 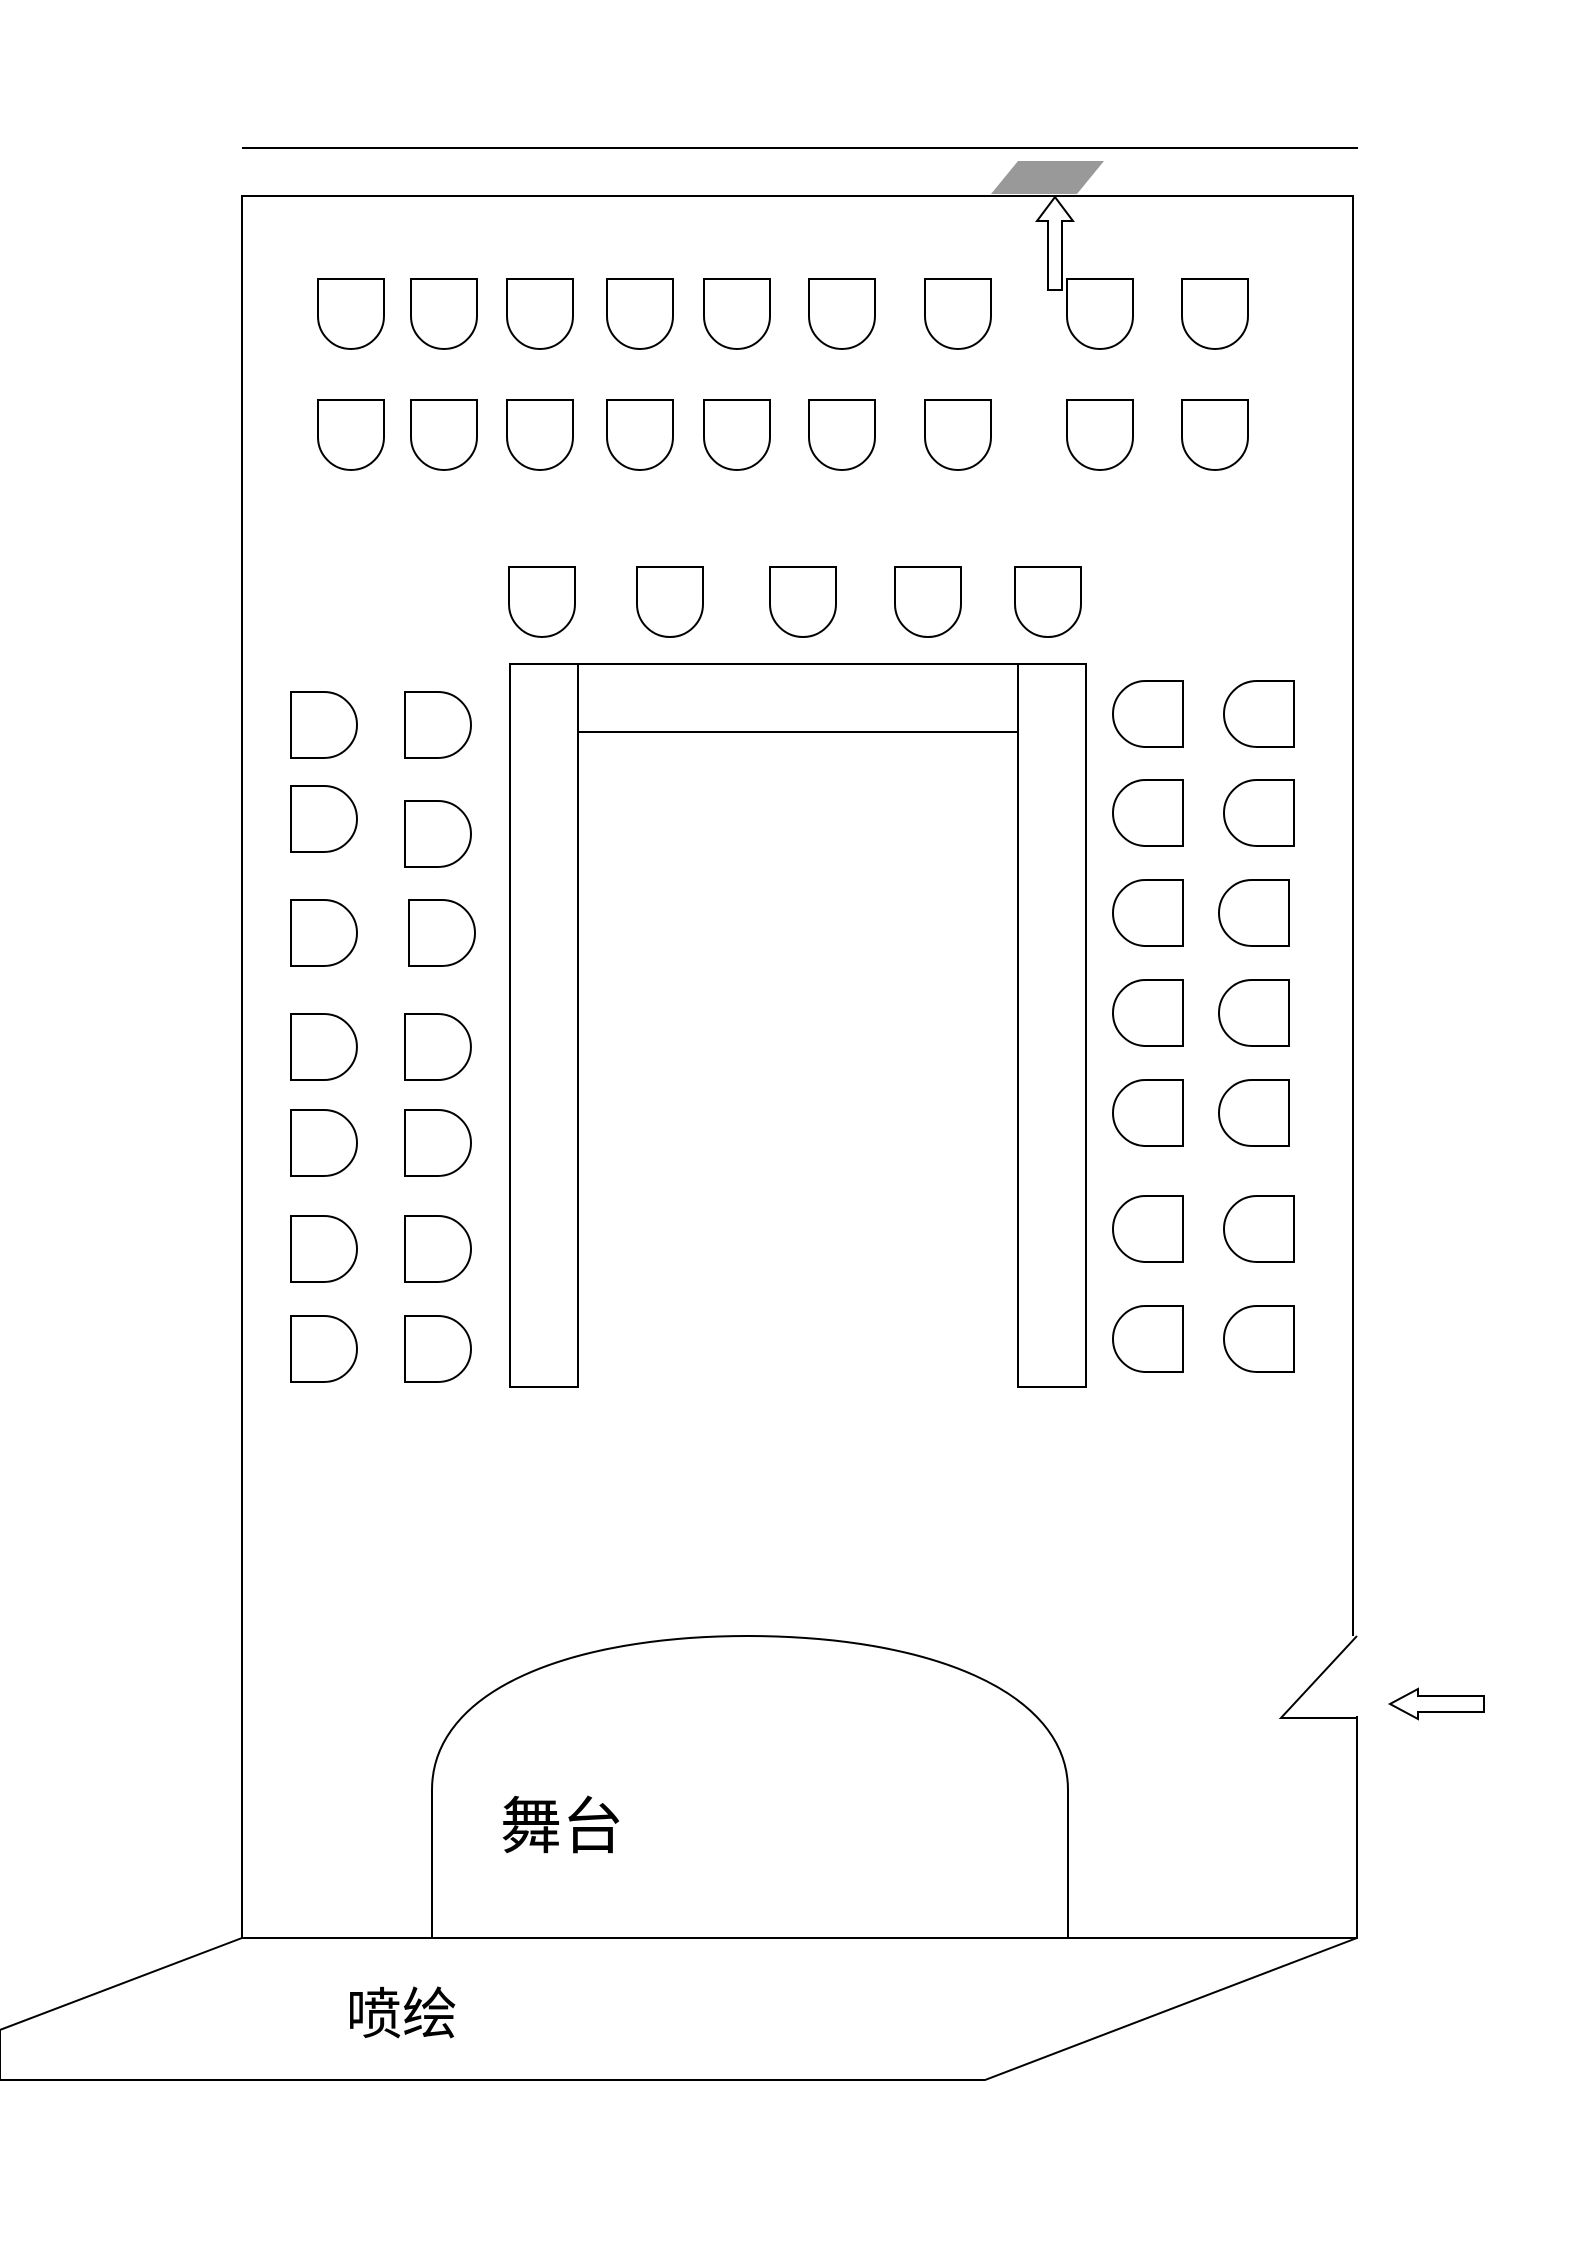 I want to click on table-top-bar, so click(x=798, y=698).